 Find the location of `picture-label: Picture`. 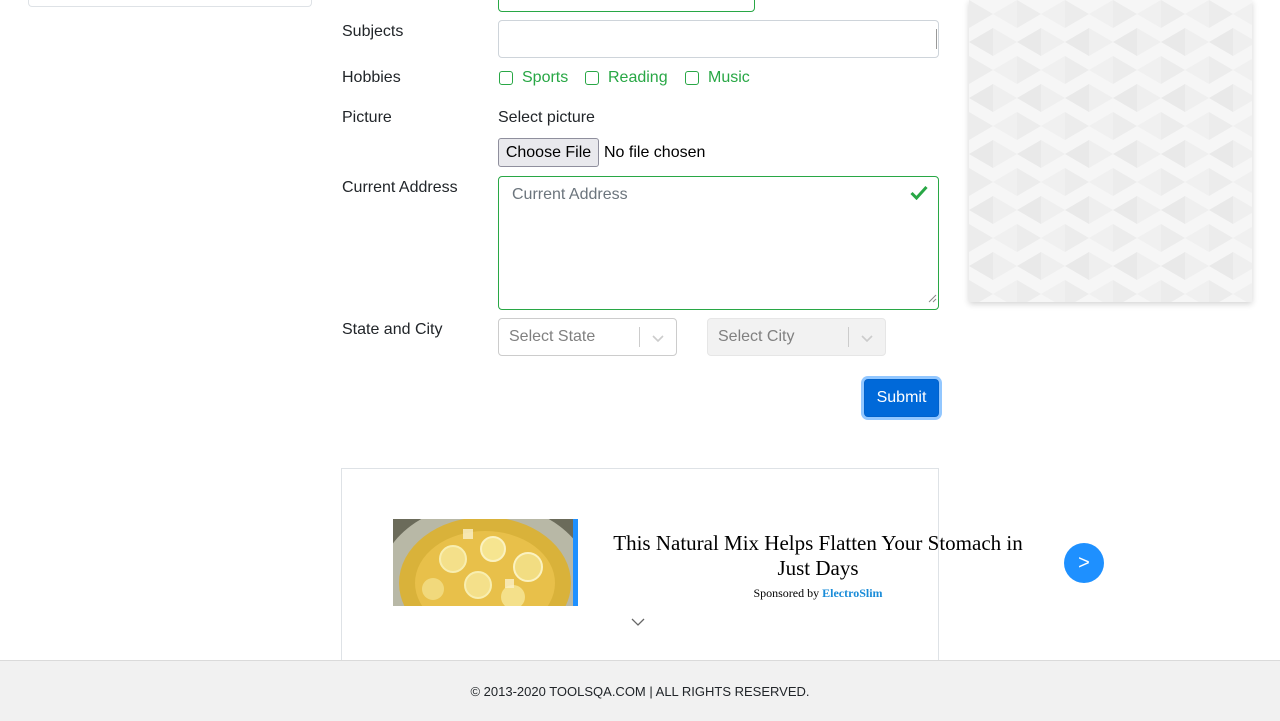

picture-label: Picture is located at coordinates (367, 117).